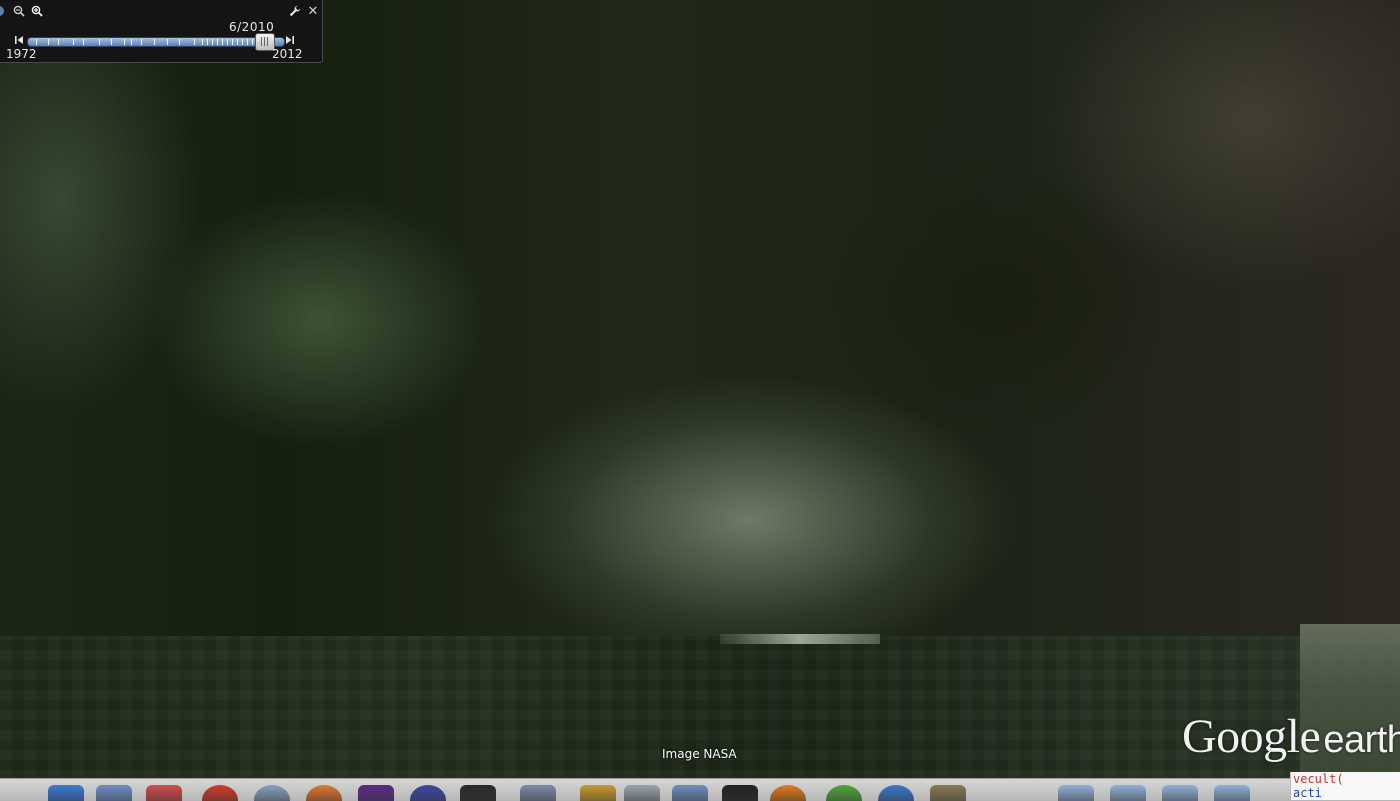  What do you see at coordinates (272, 793) in the screenshot?
I see `dock-item-safari` at bounding box center [272, 793].